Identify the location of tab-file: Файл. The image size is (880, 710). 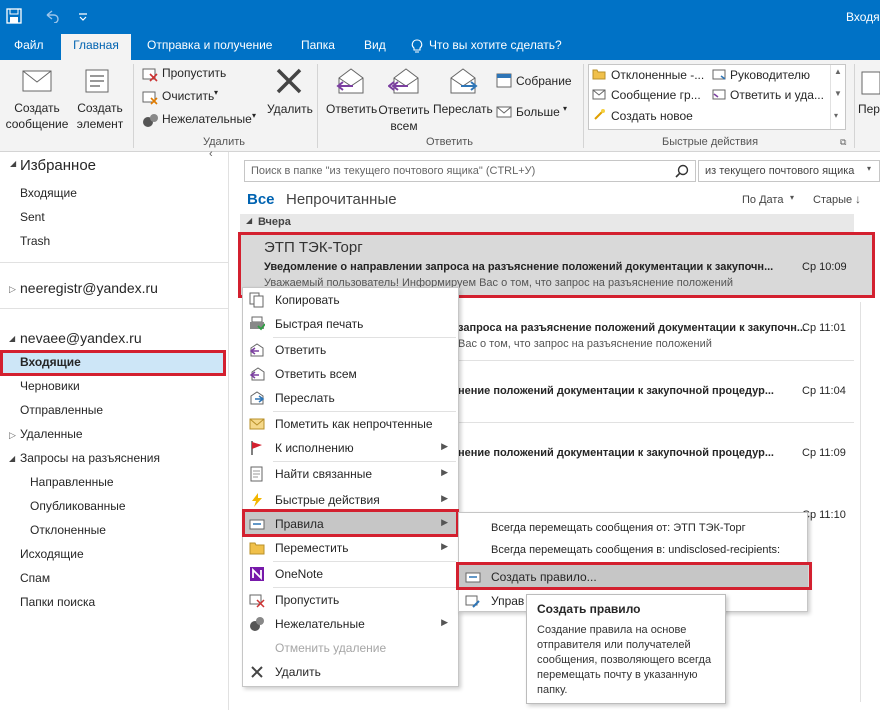
(29, 45).